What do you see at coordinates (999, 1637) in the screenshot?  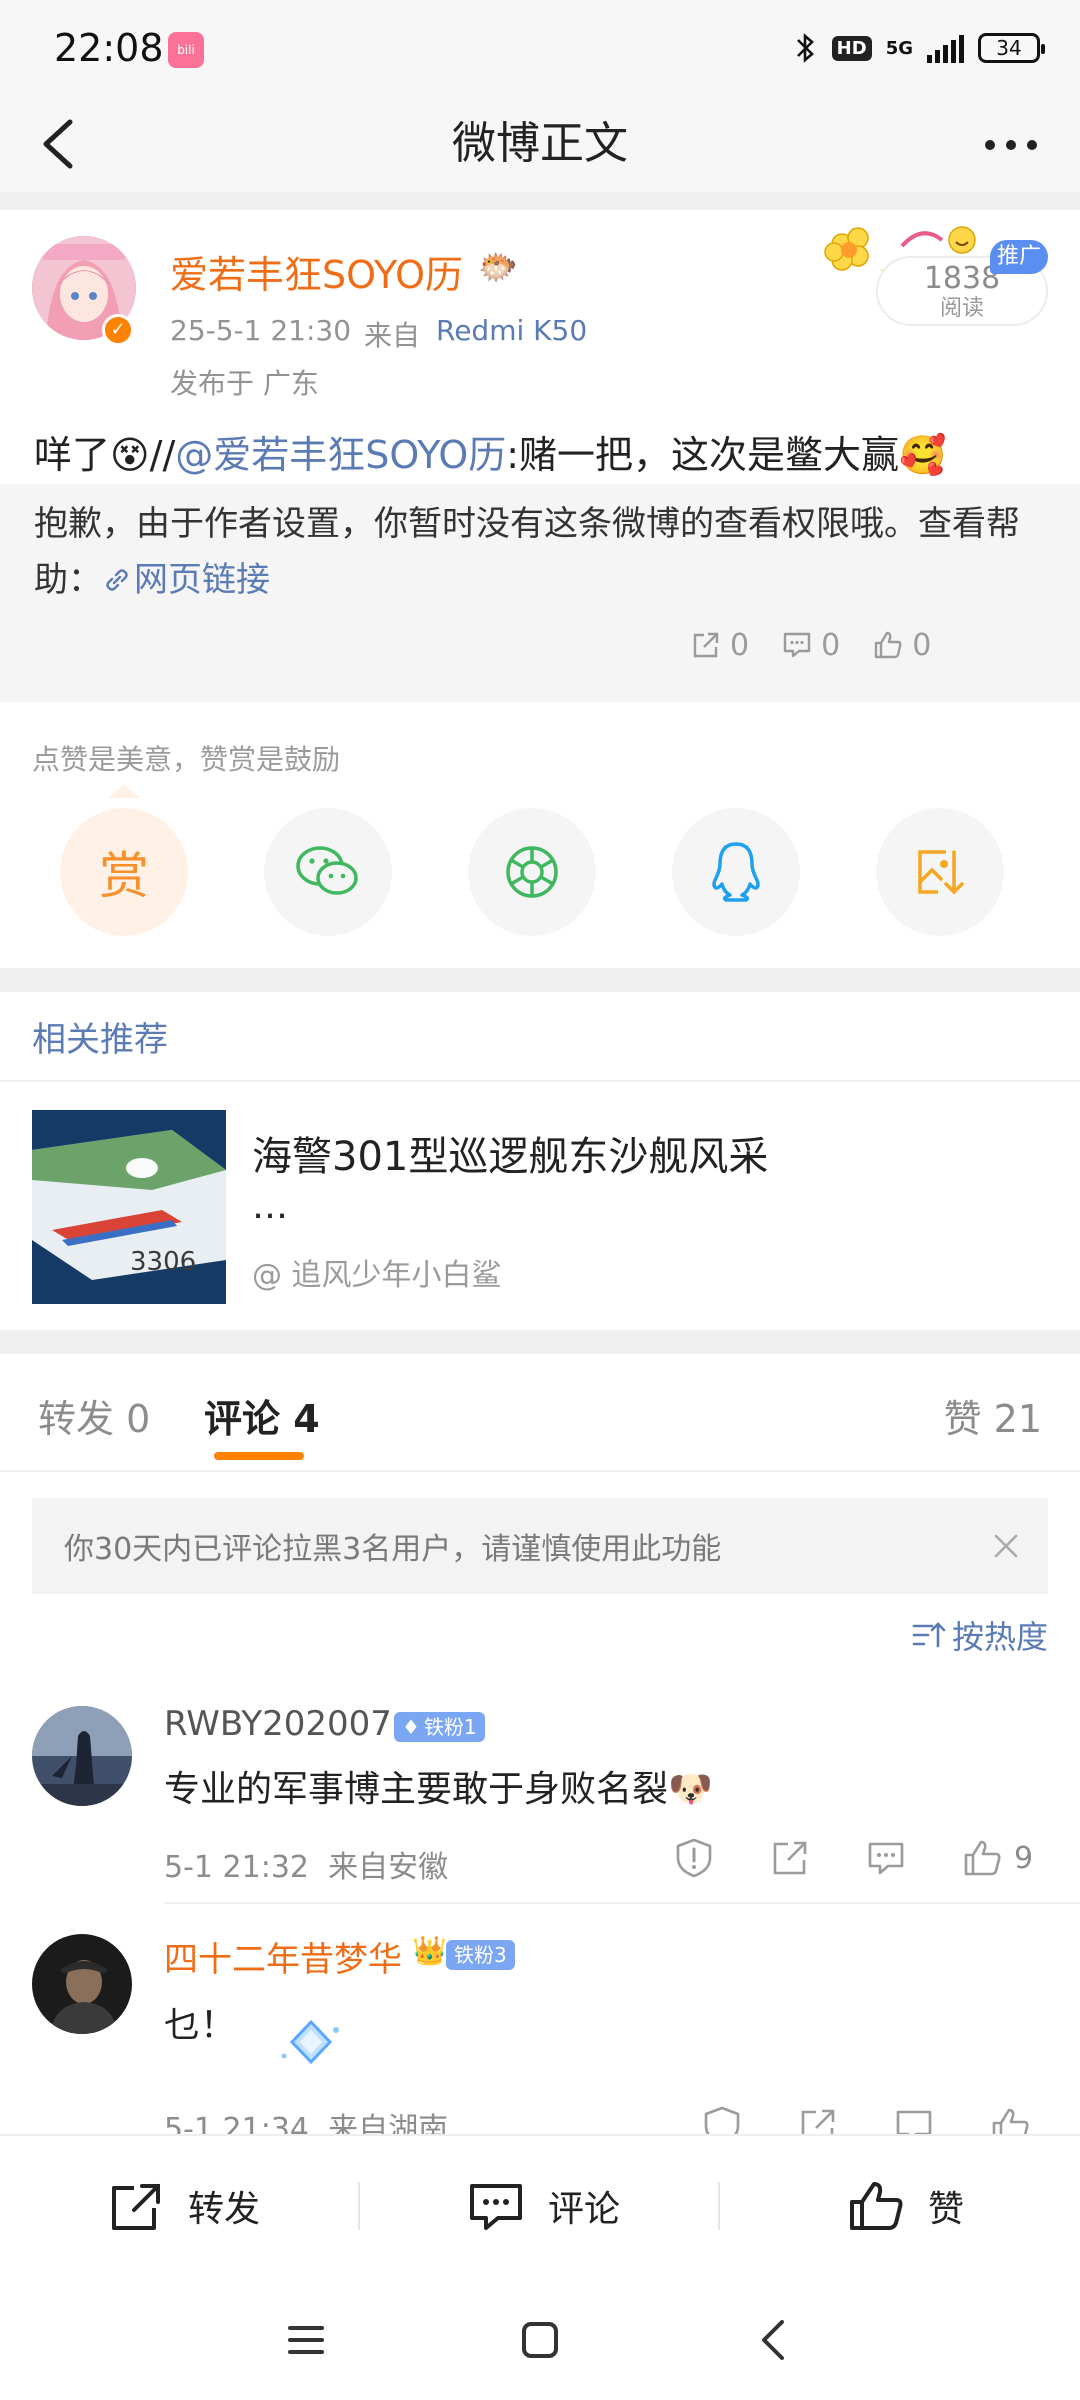 I see `sort-label: 按热度` at bounding box center [999, 1637].